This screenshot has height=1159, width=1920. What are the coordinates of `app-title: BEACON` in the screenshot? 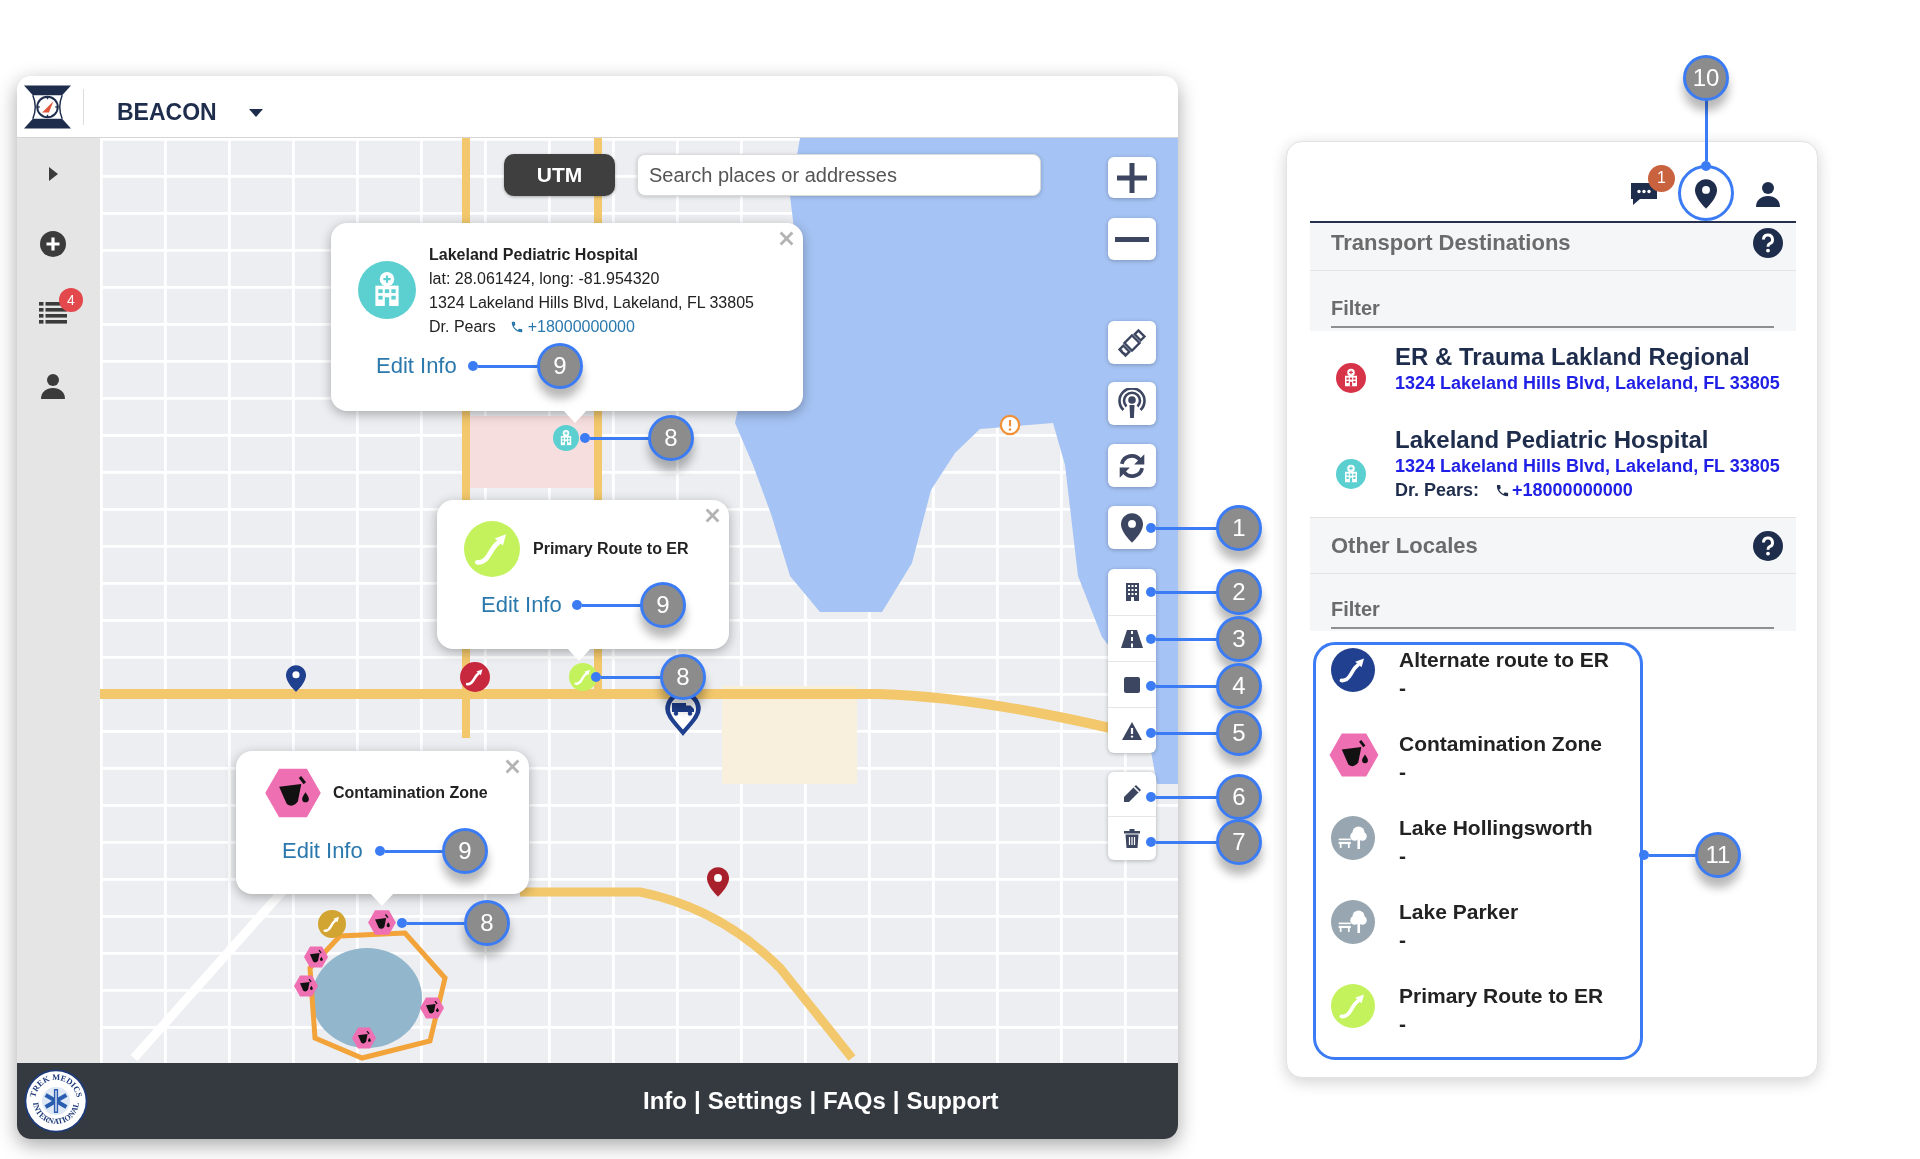 It's located at (167, 113).